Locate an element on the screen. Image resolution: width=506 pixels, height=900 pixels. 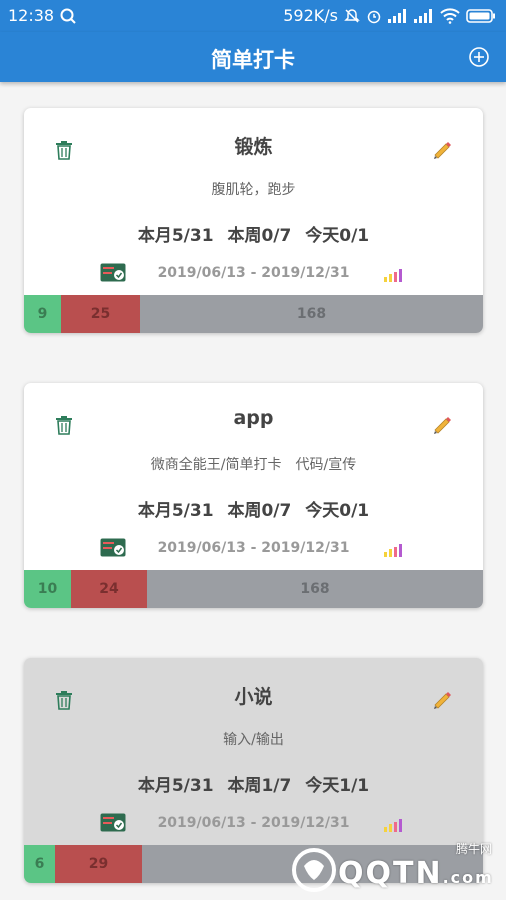
app-title: 简单打卡 is located at coordinates (253, 60).